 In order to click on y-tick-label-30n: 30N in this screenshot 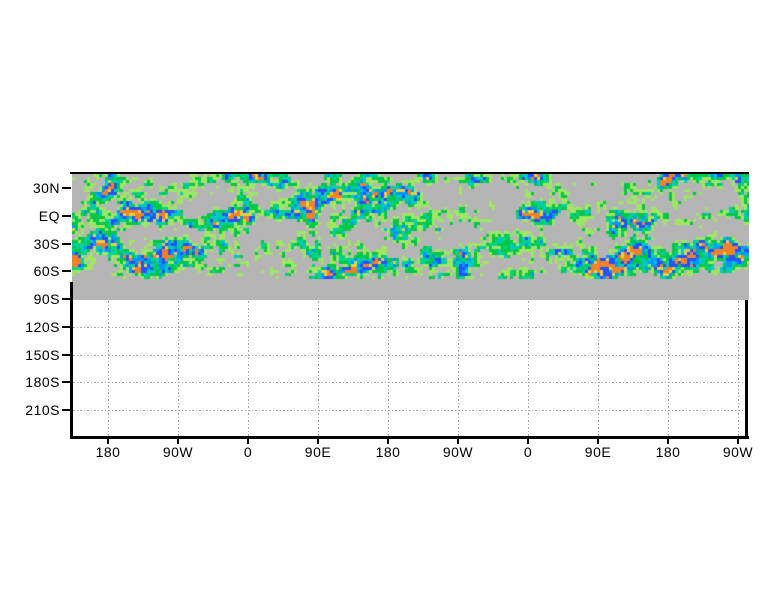, I will do `click(46, 188)`.